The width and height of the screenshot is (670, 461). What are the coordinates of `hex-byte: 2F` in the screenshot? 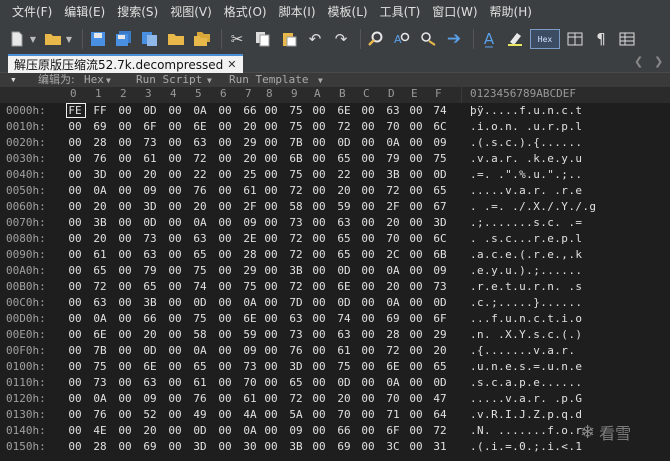 It's located at (250, 206).